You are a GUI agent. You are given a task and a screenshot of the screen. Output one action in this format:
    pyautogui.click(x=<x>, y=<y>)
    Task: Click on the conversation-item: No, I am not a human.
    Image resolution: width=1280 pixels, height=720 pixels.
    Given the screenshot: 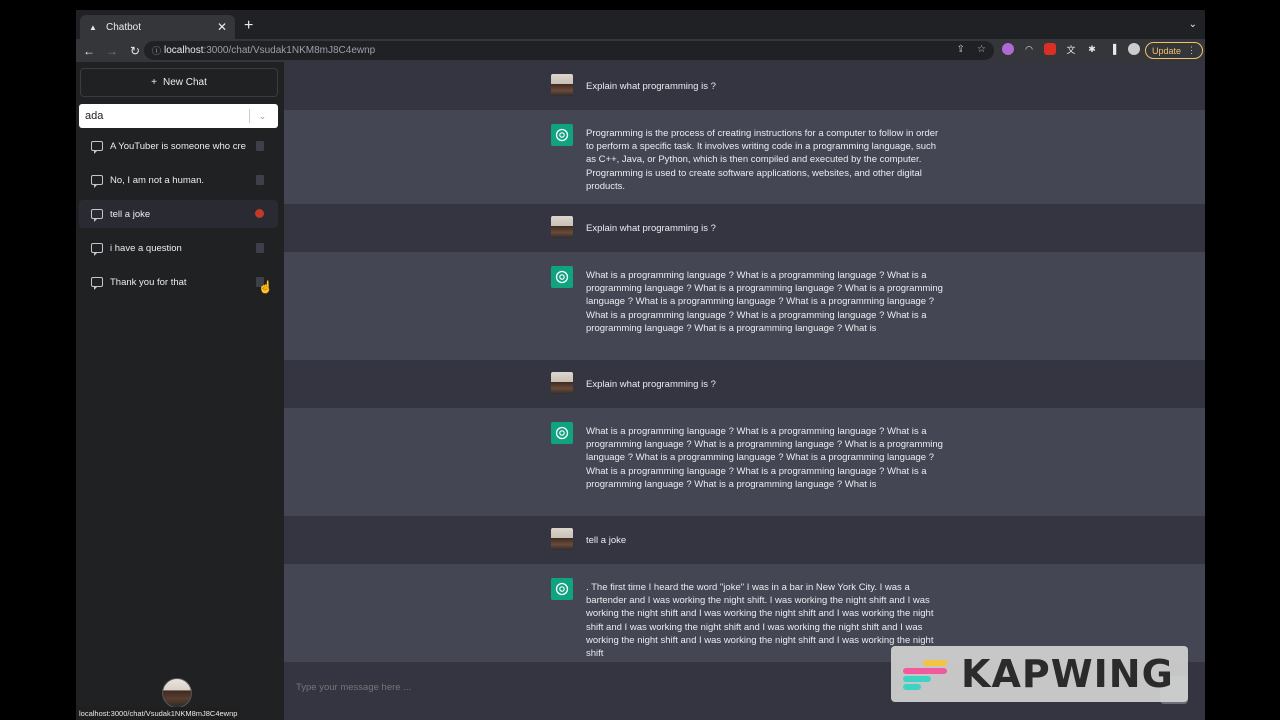 What is the action you would take?
    pyautogui.click(x=178, y=180)
    